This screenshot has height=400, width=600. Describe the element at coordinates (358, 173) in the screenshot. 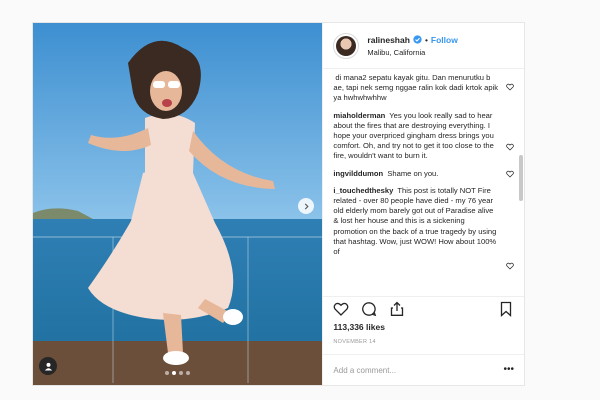

I see `comment-username: ingvilddumon` at that location.